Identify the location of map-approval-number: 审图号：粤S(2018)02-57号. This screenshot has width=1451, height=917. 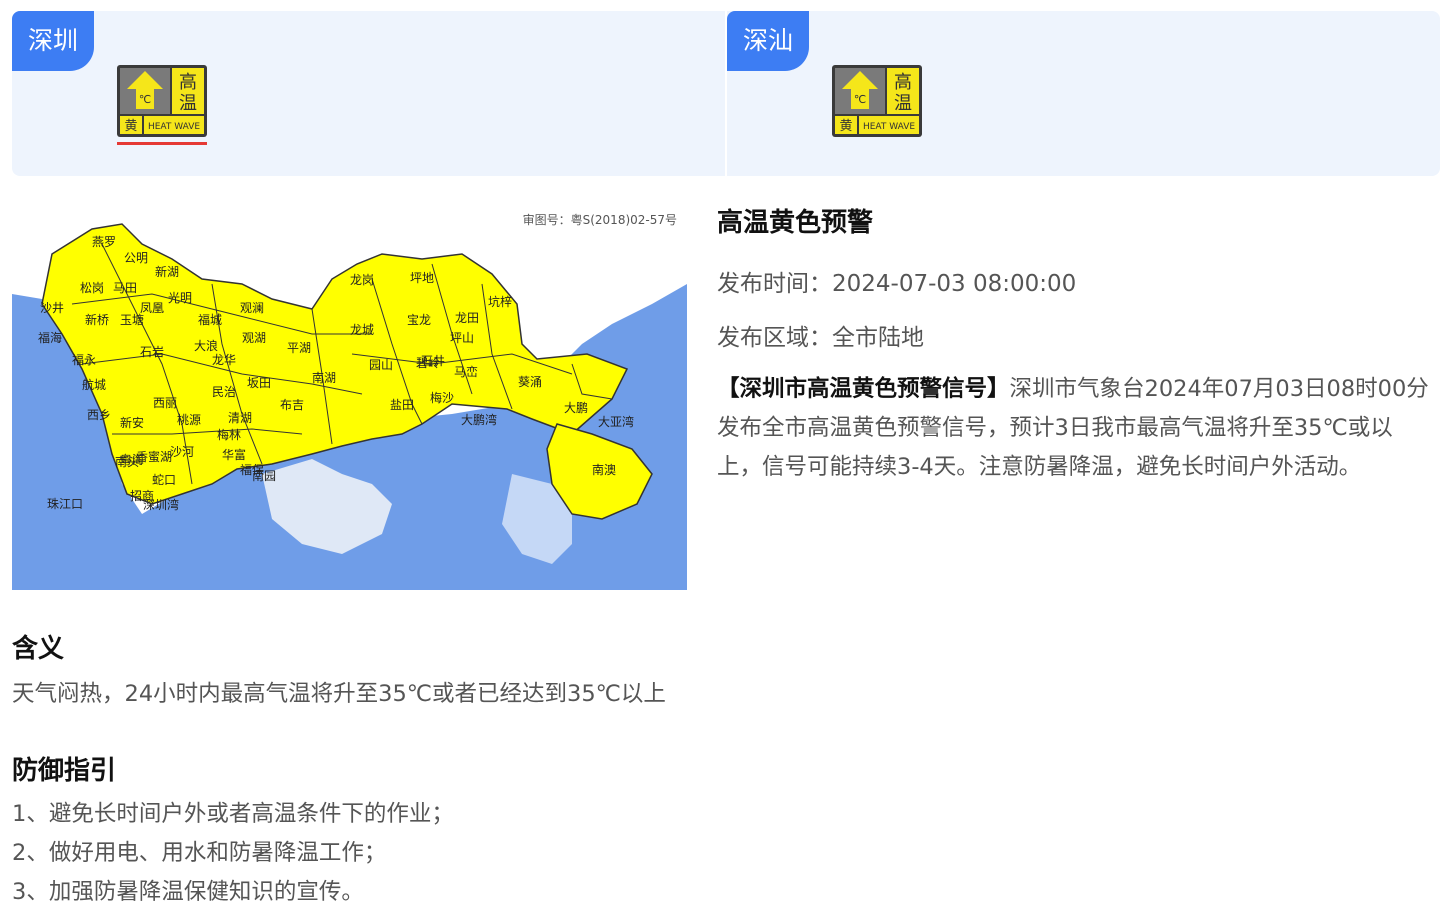
(600, 219).